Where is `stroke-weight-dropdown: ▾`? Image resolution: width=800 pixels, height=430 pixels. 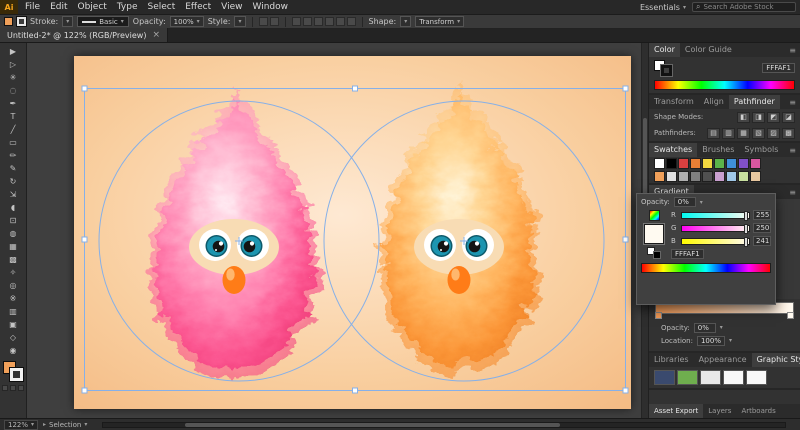
stroke-weight-dropdown: ▾ is located at coordinates (68, 21).